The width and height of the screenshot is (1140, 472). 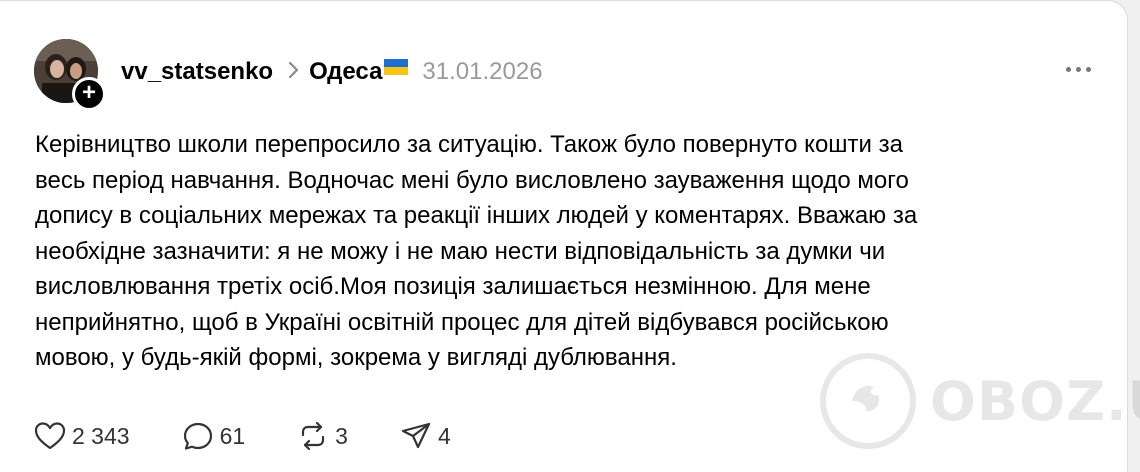 What do you see at coordinates (1078, 69) in the screenshot?
I see `more-horizontal-icon` at bounding box center [1078, 69].